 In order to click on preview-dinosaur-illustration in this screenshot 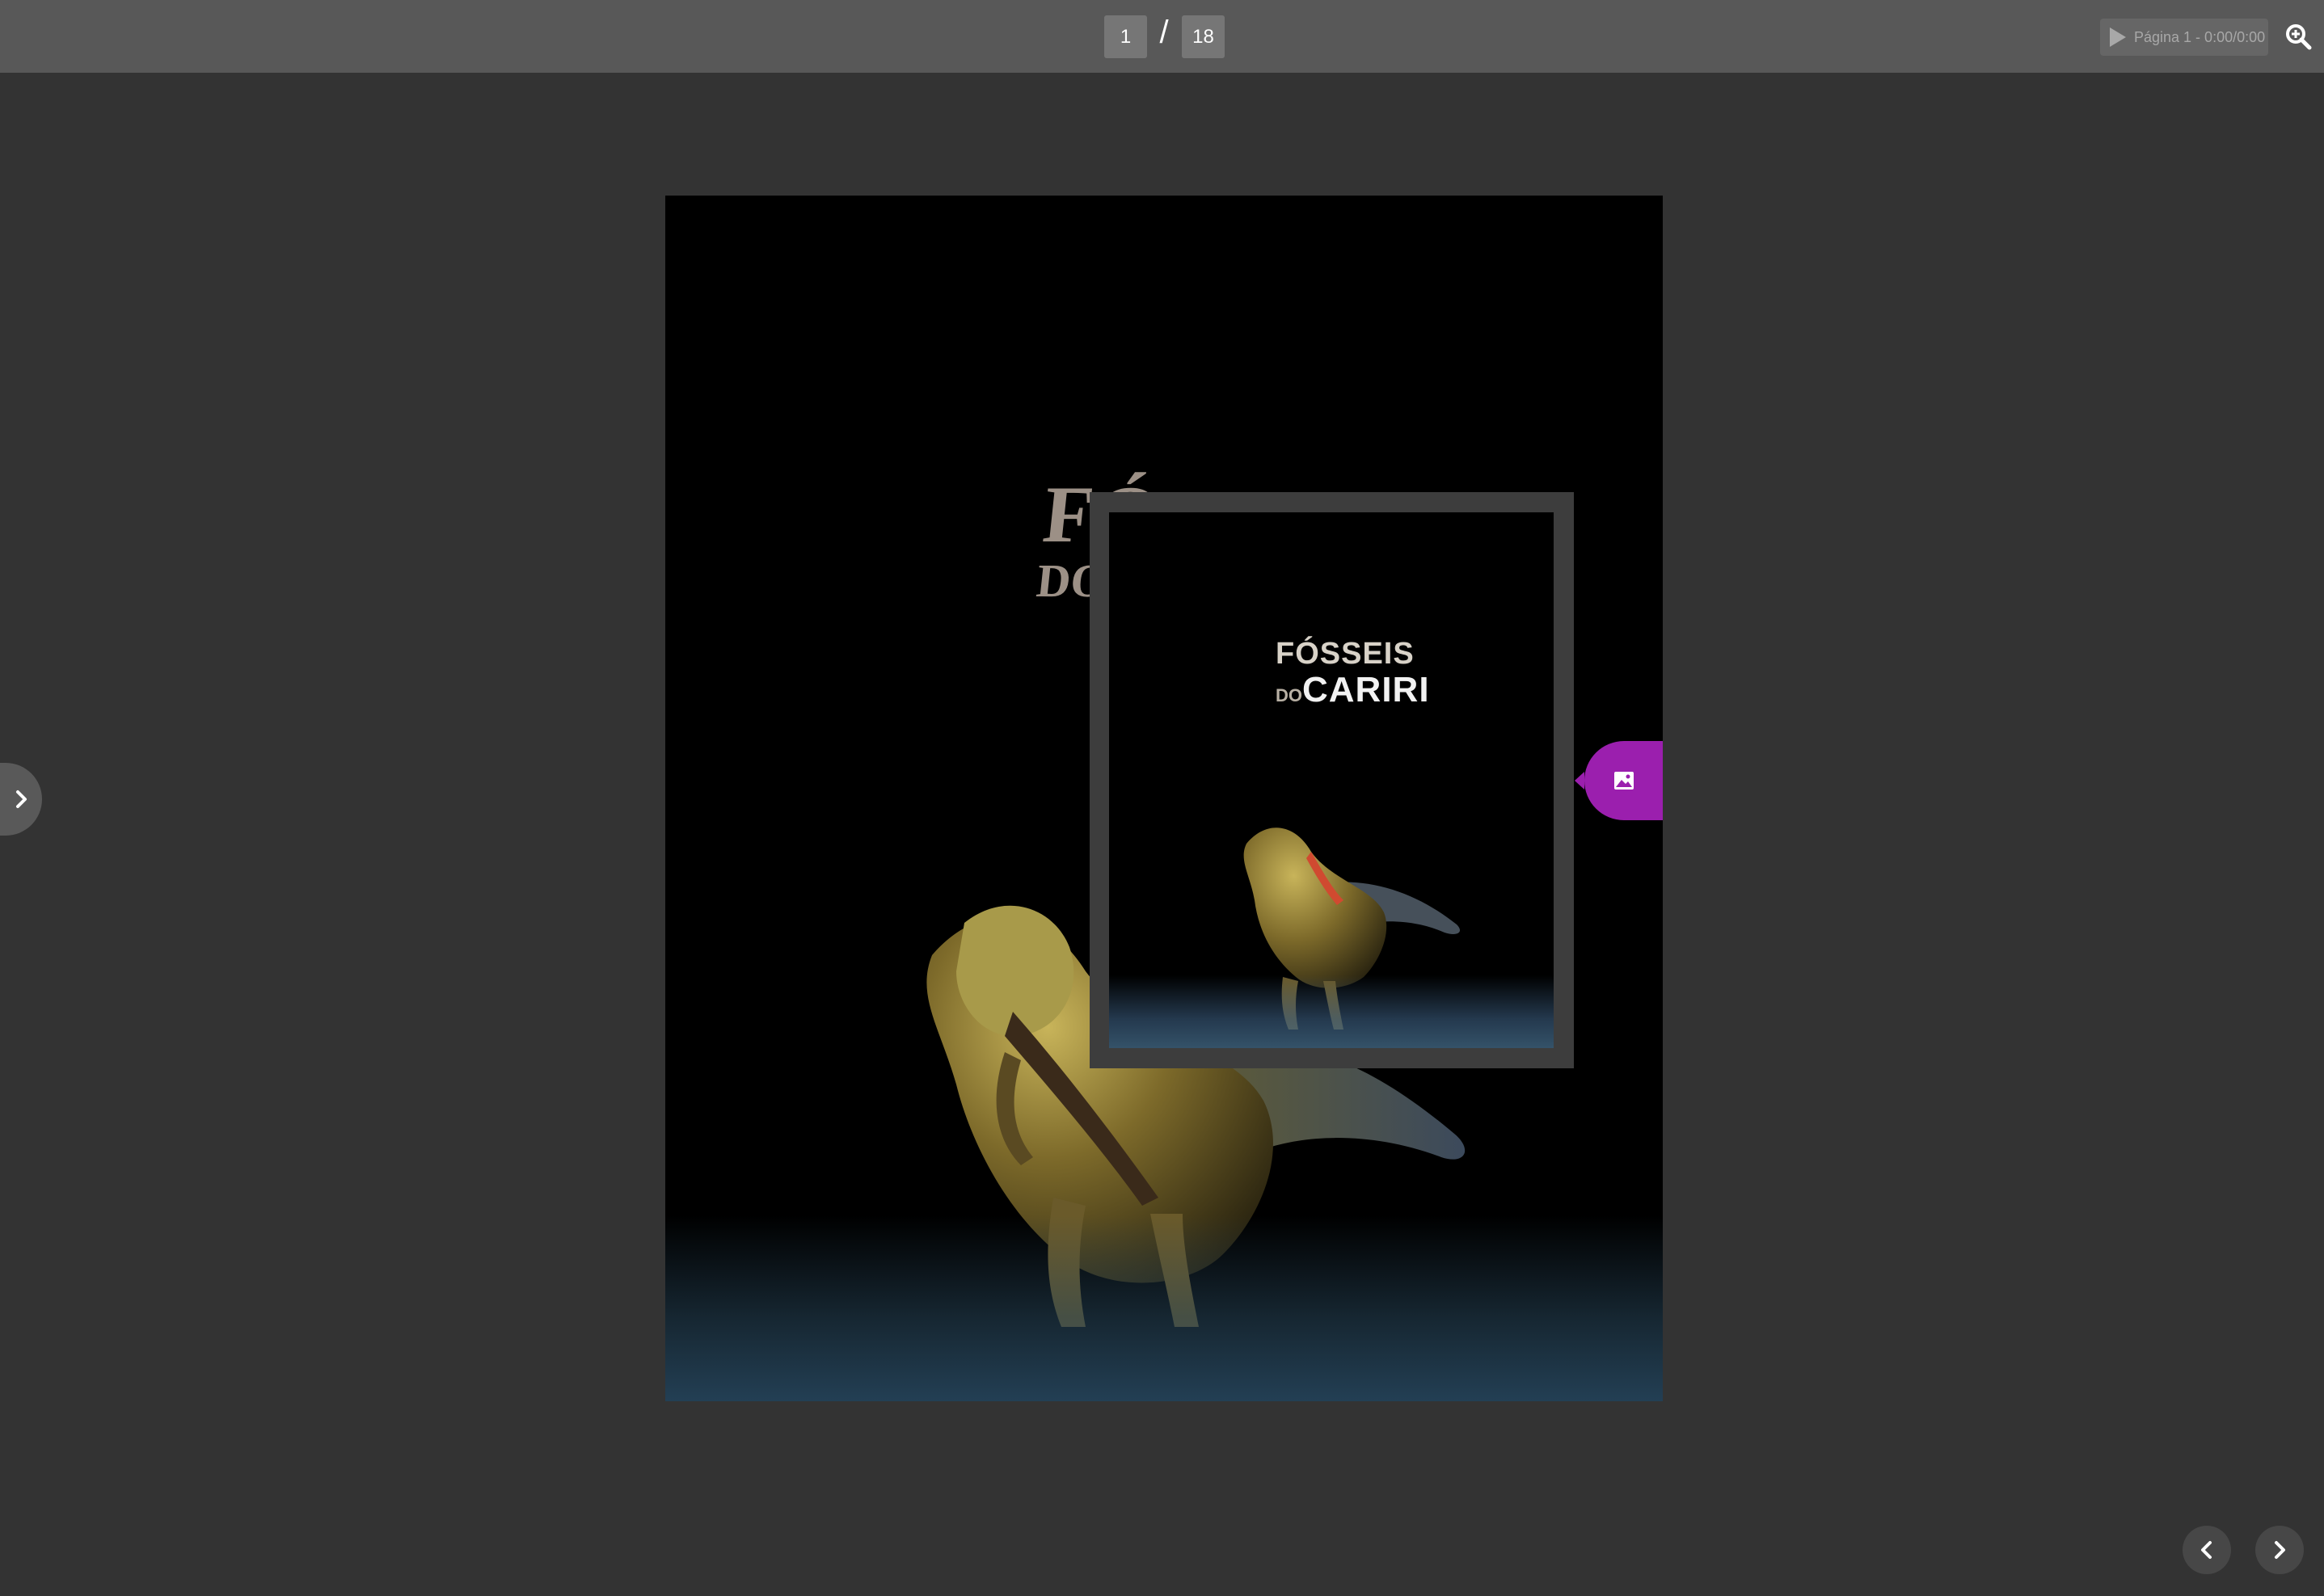, I will do `click(1352, 929)`.